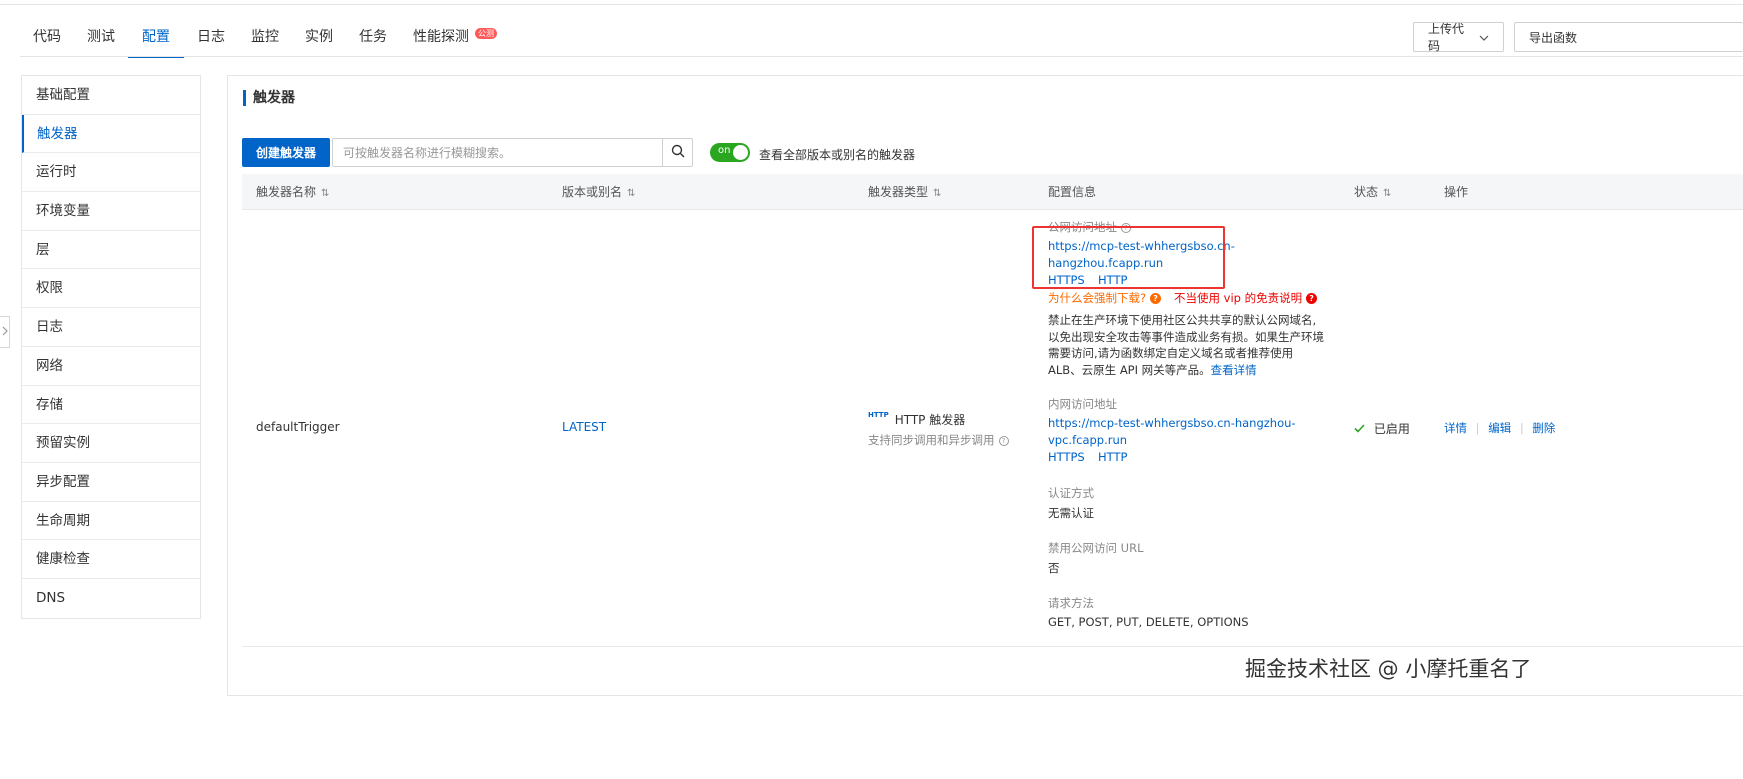  Describe the element at coordinates (1129, 369) in the screenshot. I see `warning-line: ALB、云原生 API 网关等产品。` at that location.